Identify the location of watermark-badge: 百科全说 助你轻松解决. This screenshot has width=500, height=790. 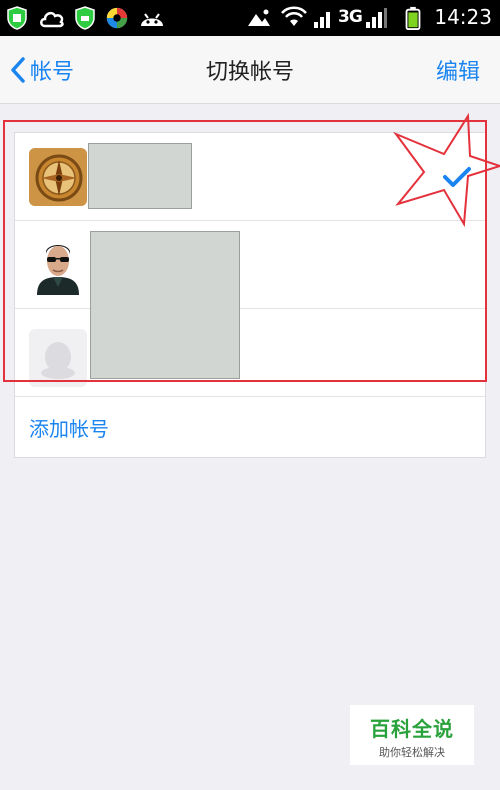
(412, 735).